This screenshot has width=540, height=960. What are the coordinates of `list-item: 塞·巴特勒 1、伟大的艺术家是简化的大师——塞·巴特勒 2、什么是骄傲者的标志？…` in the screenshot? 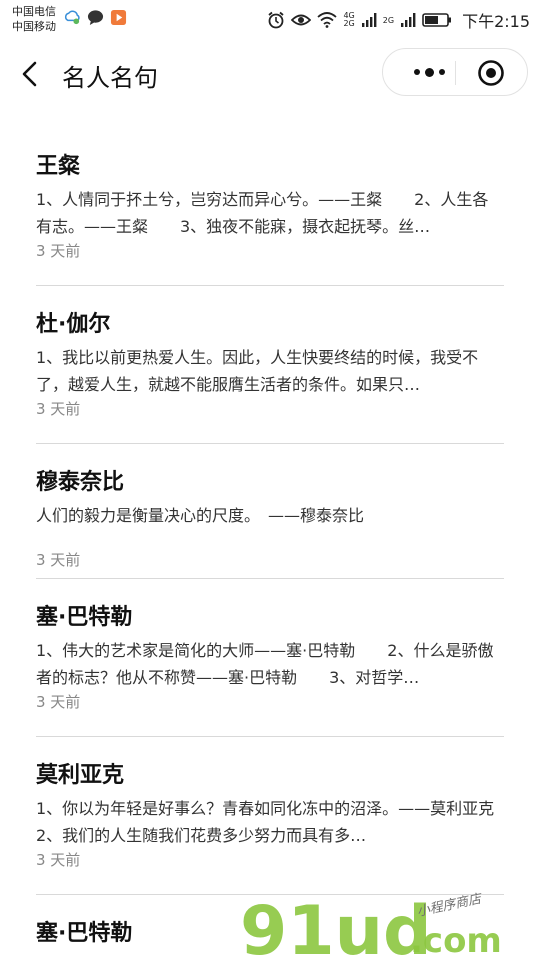 It's located at (270, 658).